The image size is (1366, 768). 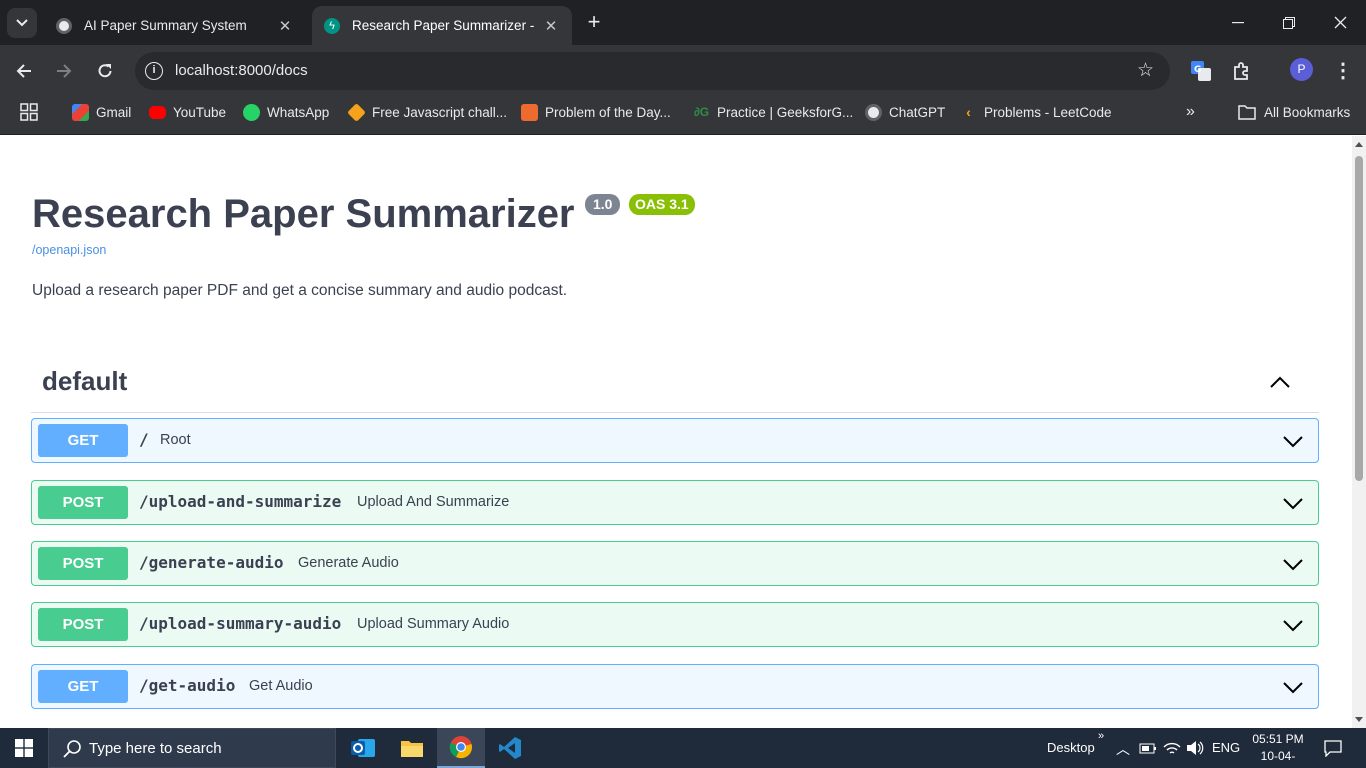 What do you see at coordinates (363, 748) in the screenshot?
I see `outlook-app-icon` at bounding box center [363, 748].